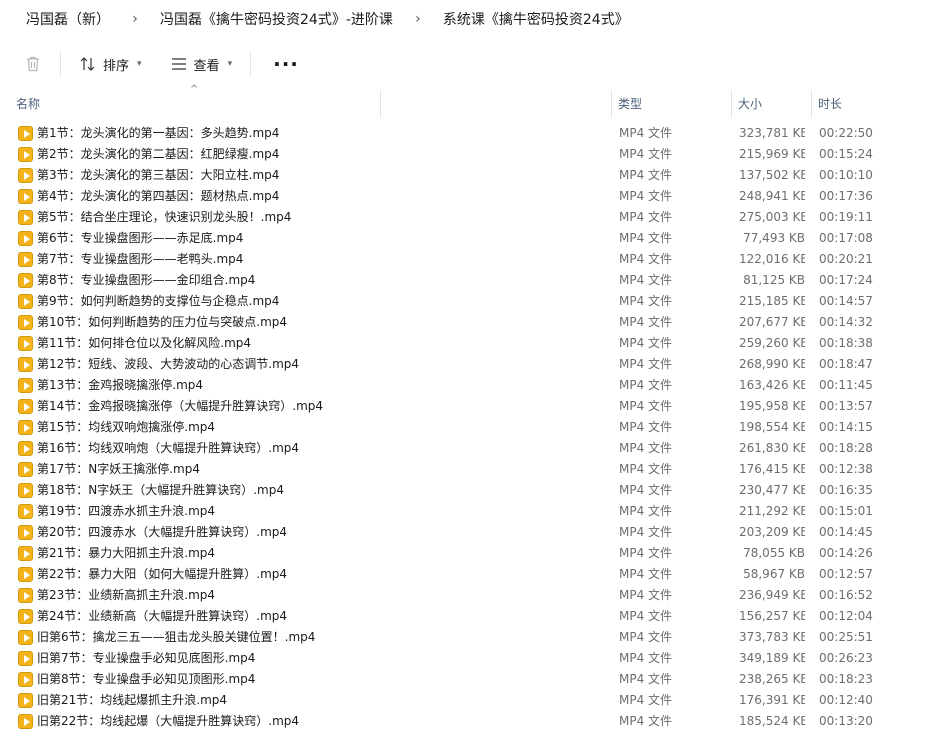 This screenshot has width=951, height=745. Describe the element at coordinates (846, 385) in the screenshot. I see `file-duration: 00:11:45` at that location.